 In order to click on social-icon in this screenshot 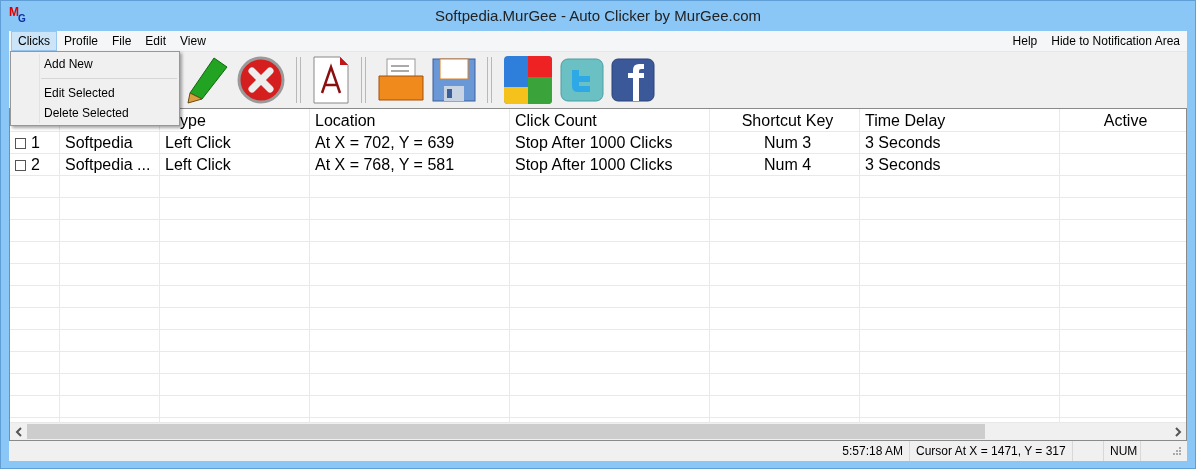, I will do `click(633, 80)`.